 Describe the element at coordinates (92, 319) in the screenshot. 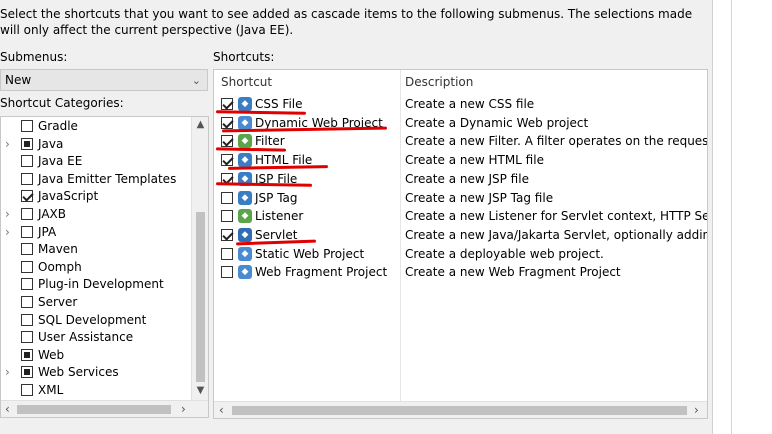

I see `category-label: SQL Development` at that location.